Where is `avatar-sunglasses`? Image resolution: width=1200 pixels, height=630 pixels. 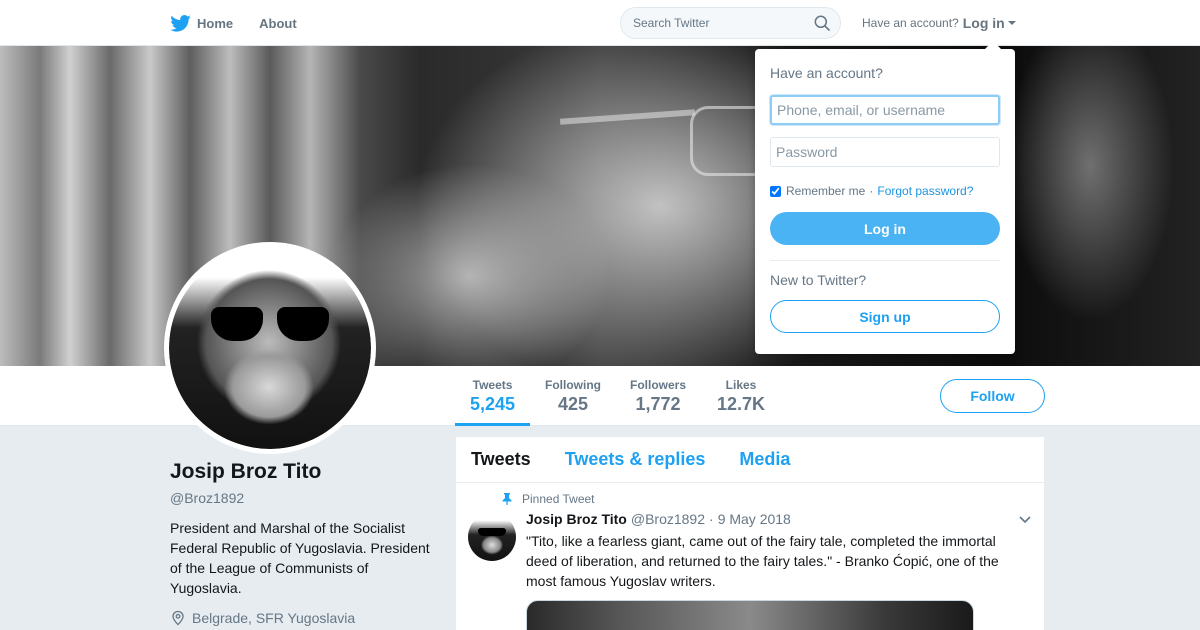 avatar-sunglasses is located at coordinates (271, 324).